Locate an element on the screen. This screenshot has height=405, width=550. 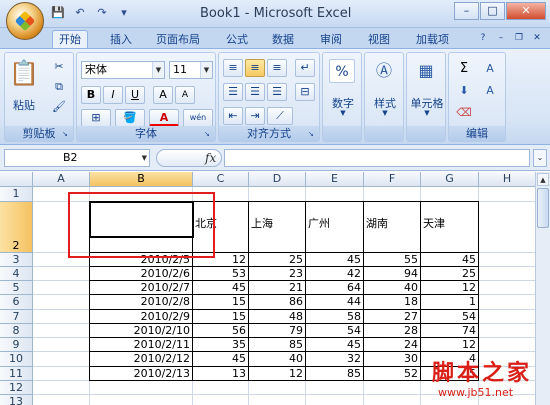
fill-icon: ⬇ is located at coordinates (464, 90).